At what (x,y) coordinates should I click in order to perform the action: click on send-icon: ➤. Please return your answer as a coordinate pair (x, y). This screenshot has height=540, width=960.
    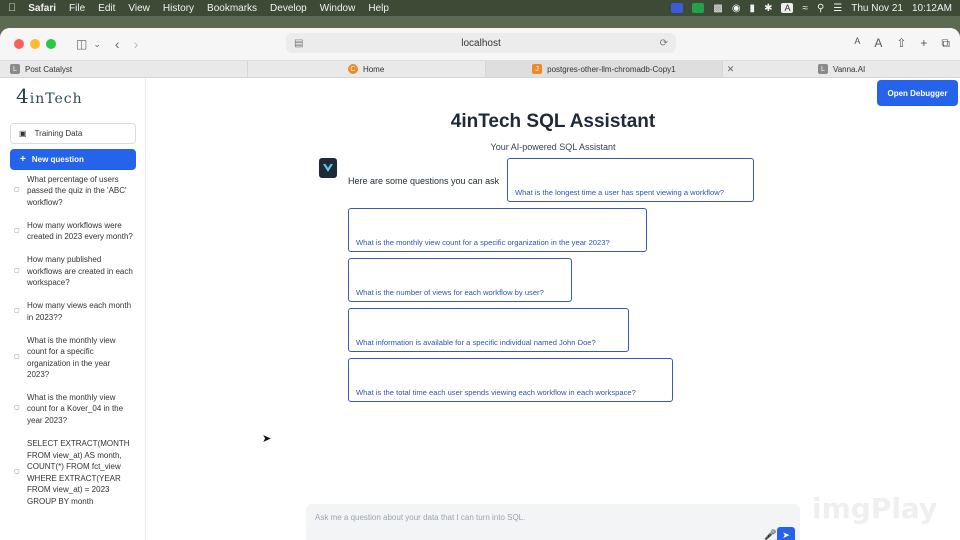
    Looking at the image, I should click on (786, 535).